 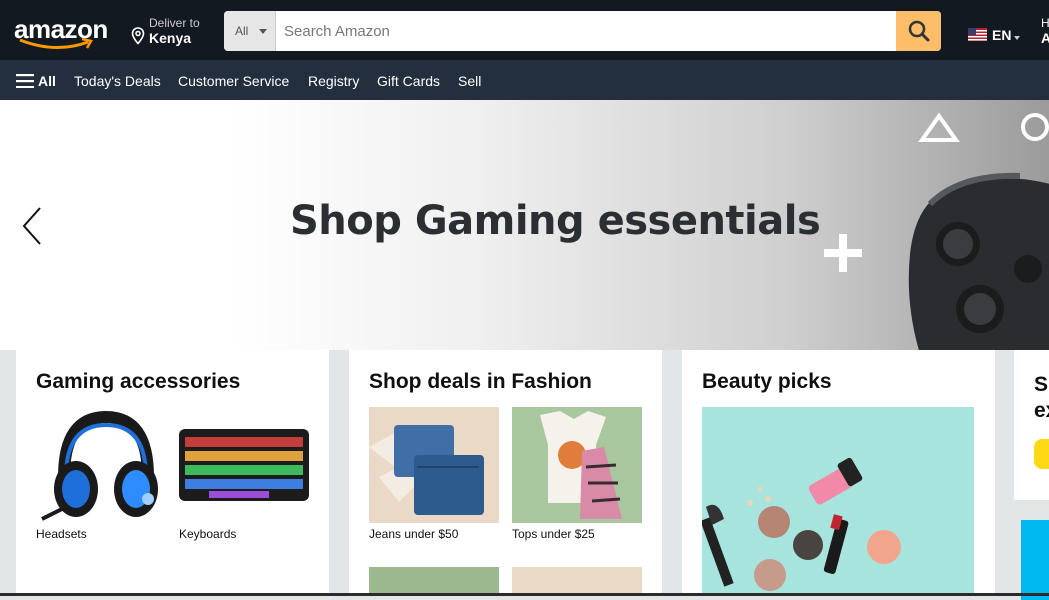 I want to click on card-partial: S ex, so click(x=1031, y=425).